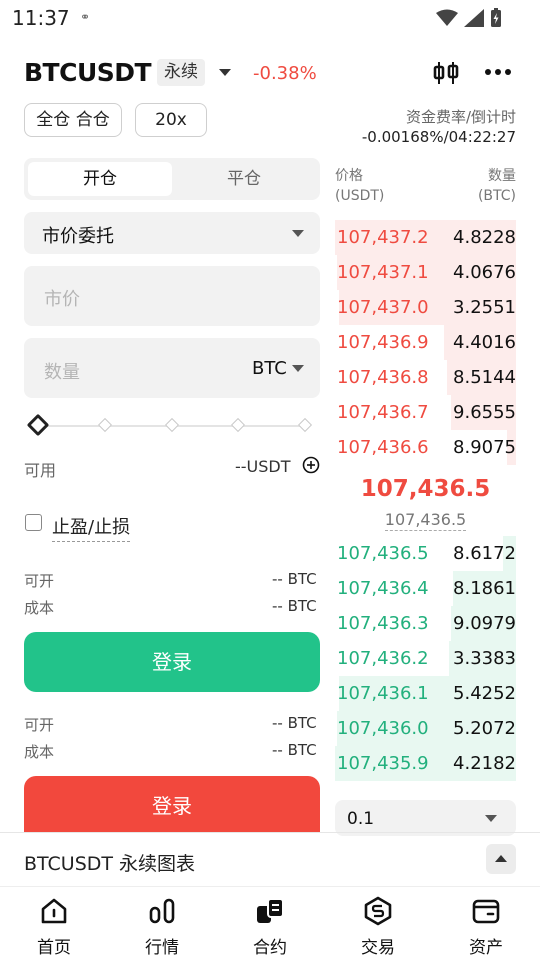 This screenshot has width=540, height=960. I want to click on tpsl-label: 止盈/止损, so click(91, 527).